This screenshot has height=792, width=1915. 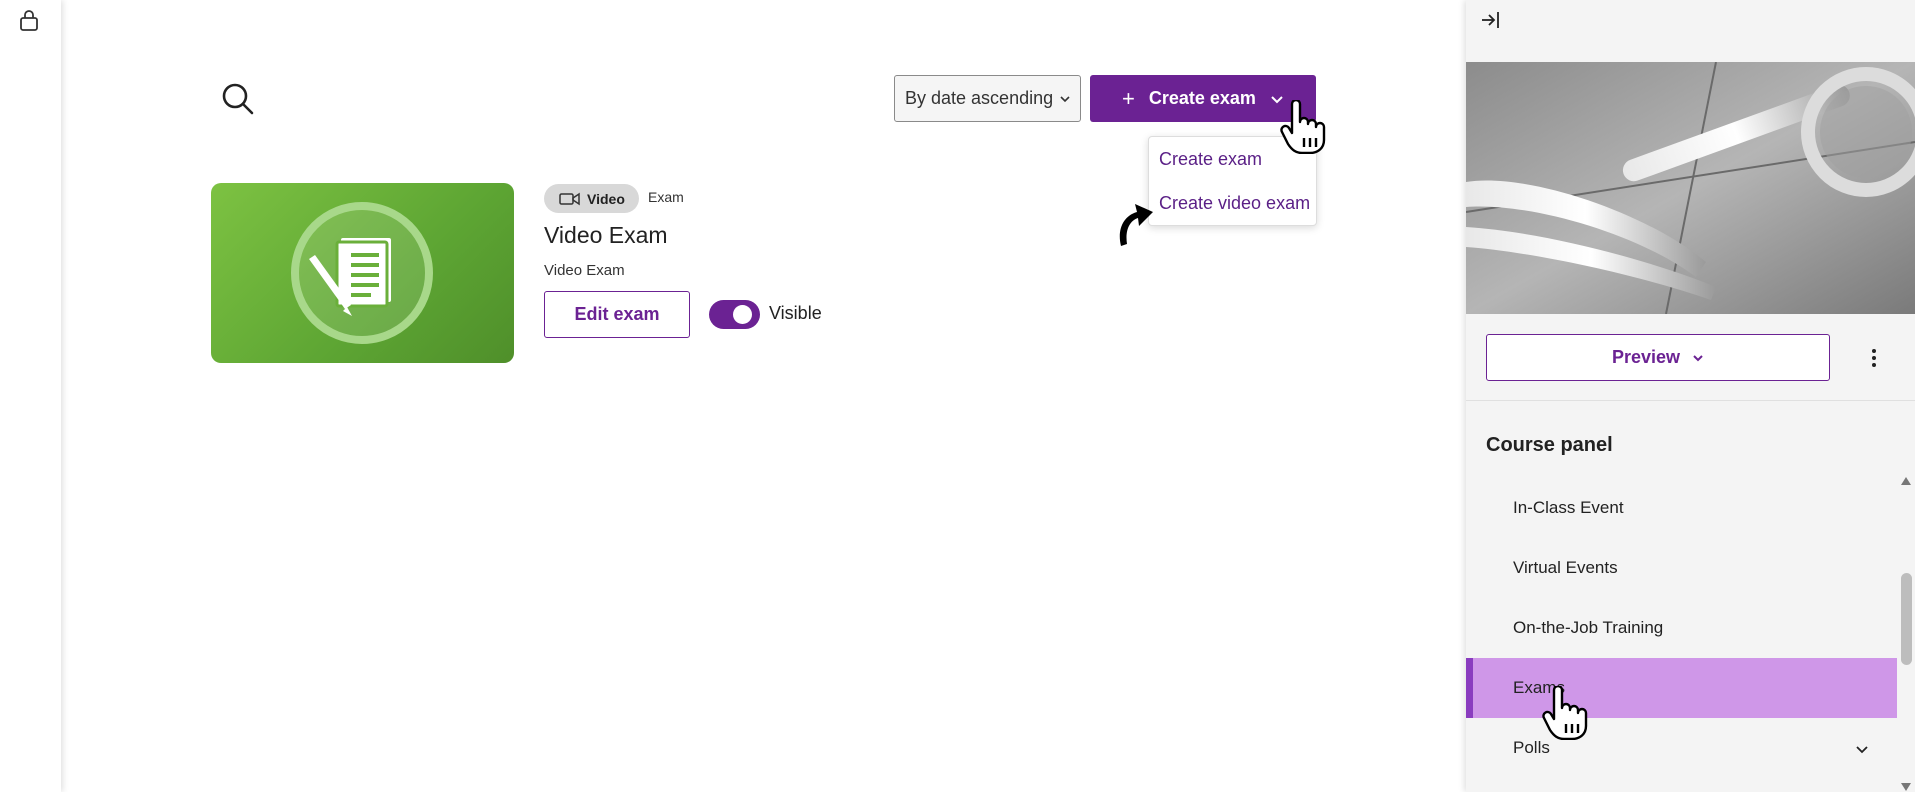 What do you see at coordinates (666, 197) in the screenshot?
I see `type-label: Exam` at bounding box center [666, 197].